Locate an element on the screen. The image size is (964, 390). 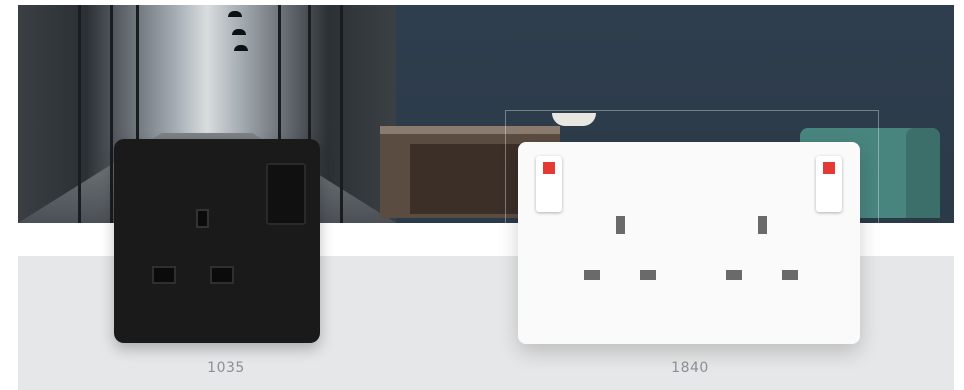
rocker-switch is located at coordinates (286, 194).